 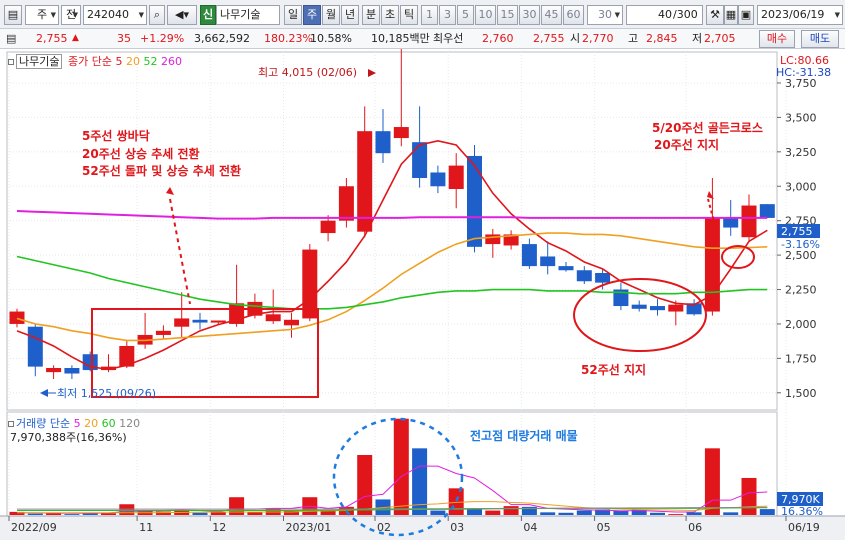 I want to click on box-text-1: 5주선 쌍바닥, so click(x=116, y=135).